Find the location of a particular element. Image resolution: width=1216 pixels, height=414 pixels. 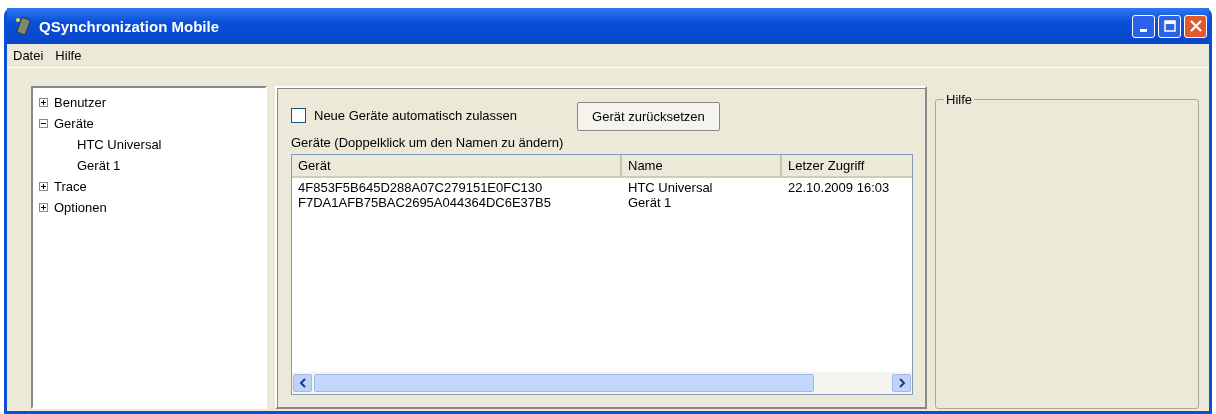

checkbox-label: Neue Geräte automatisch zulassen is located at coordinates (416, 115).